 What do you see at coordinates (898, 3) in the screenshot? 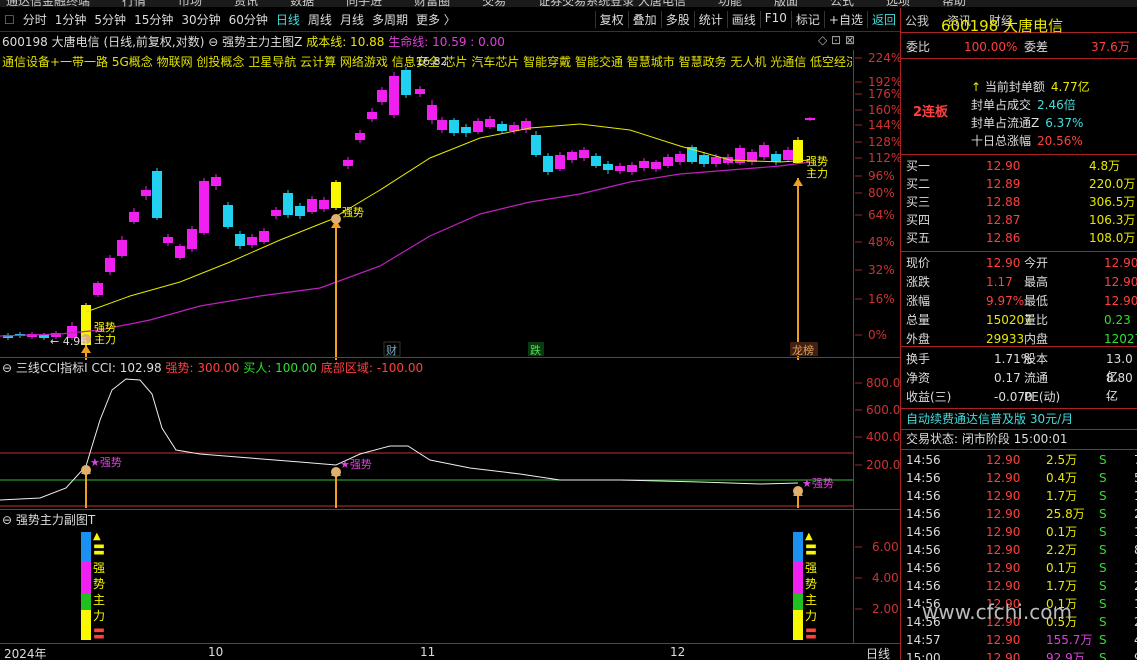
I see `top-menu-item: 选项` at bounding box center [898, 3].